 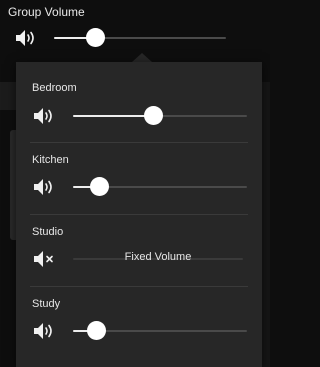 I want to click on group-volume-title: Group Volume, so click(x=46, y=12).